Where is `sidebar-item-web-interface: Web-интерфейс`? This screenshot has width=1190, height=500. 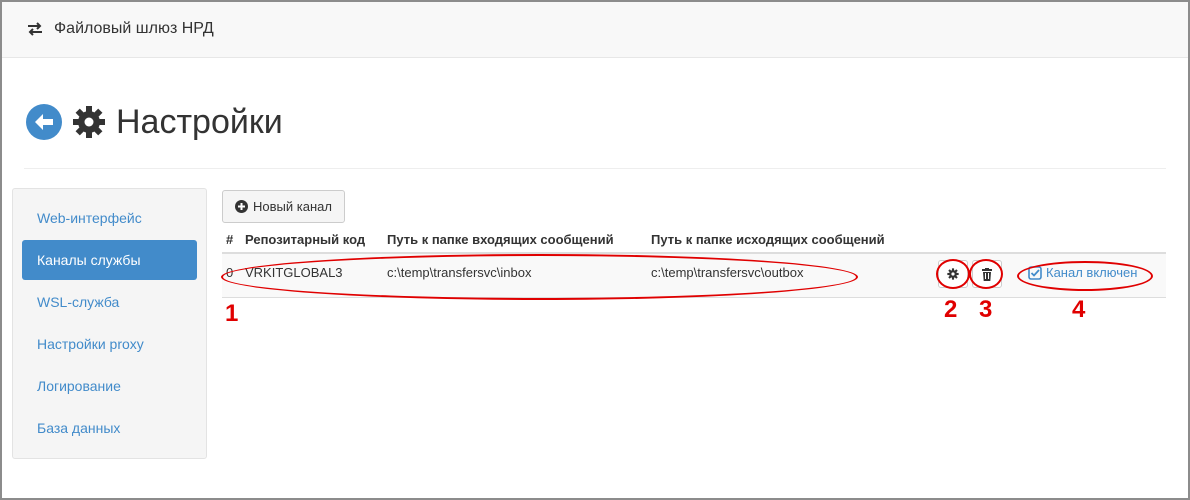 sidebar-item-web-interface: Web-интерфейс is located at coordinates (109, 218).